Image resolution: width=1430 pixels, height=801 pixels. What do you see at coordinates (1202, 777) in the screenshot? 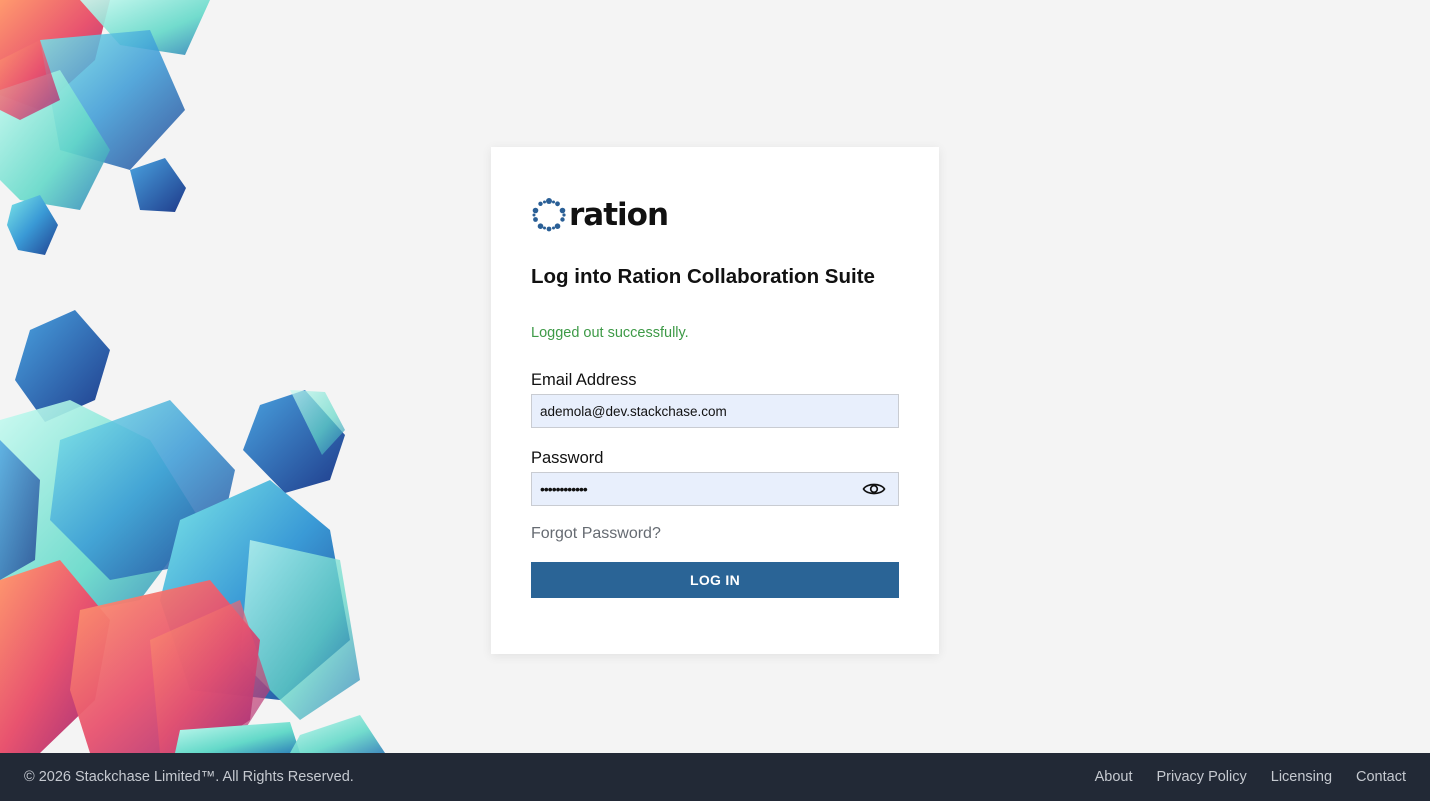
I see `footer-link-privacy-policy: Privacy Policy` at bounding box center [1202, 777].